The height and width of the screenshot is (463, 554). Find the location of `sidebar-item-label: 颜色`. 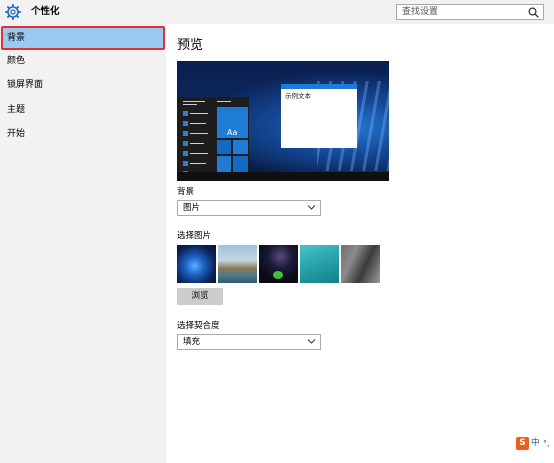

sidebar-item-label: 颜色 is located at coordinates (16, 61).